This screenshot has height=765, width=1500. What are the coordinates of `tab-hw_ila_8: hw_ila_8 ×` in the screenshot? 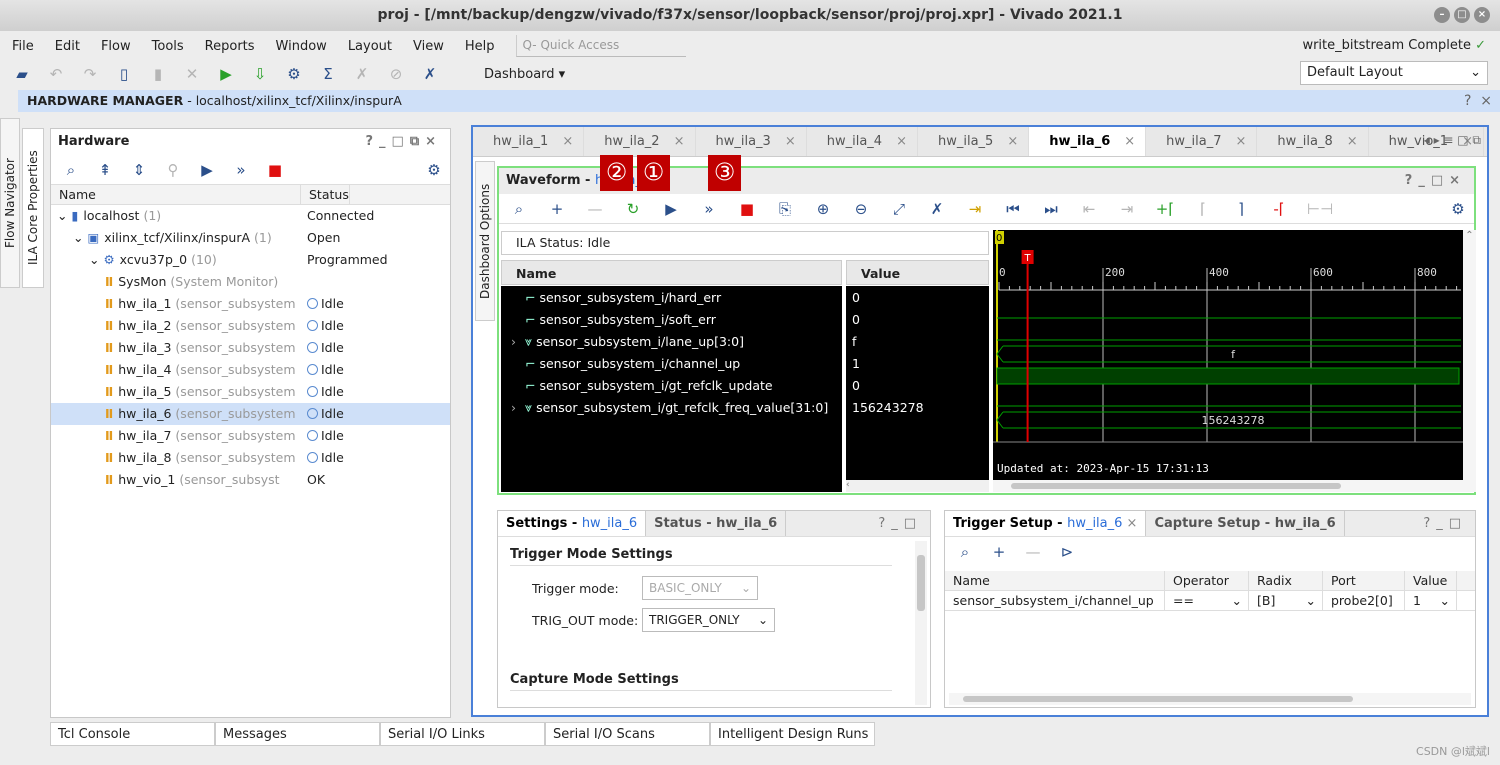 It's located at (1313, 141).